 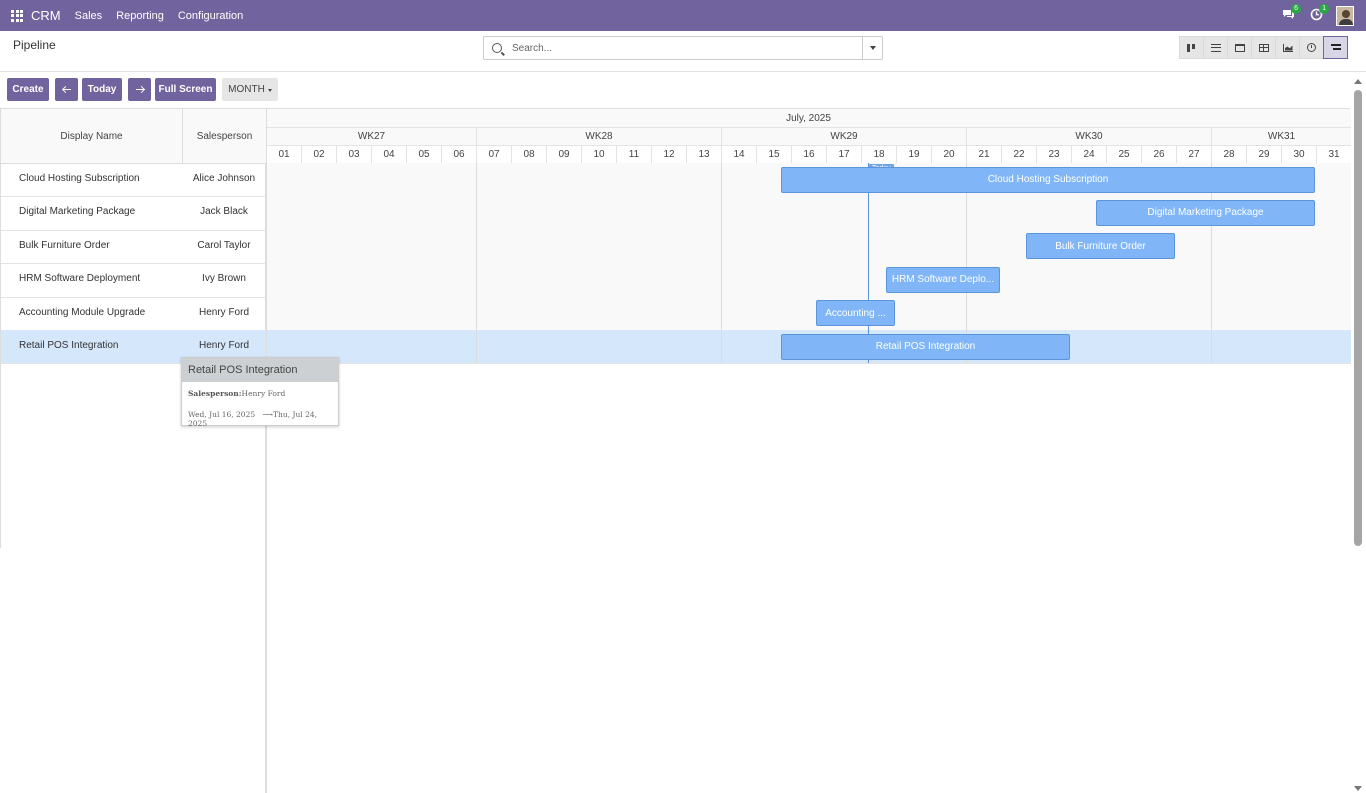 What do you see at coordinates (1239, 47) in the screenshot?
I see `view-calendar-button` at bounding box center [1239, 47].